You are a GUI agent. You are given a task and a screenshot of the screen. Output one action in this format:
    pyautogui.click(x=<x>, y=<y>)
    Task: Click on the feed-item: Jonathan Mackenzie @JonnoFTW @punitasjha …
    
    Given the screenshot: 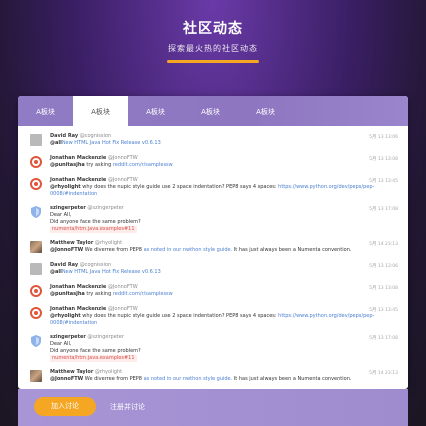 What is the action you would take?
    pyautogui.click(x=213, y=163)
    